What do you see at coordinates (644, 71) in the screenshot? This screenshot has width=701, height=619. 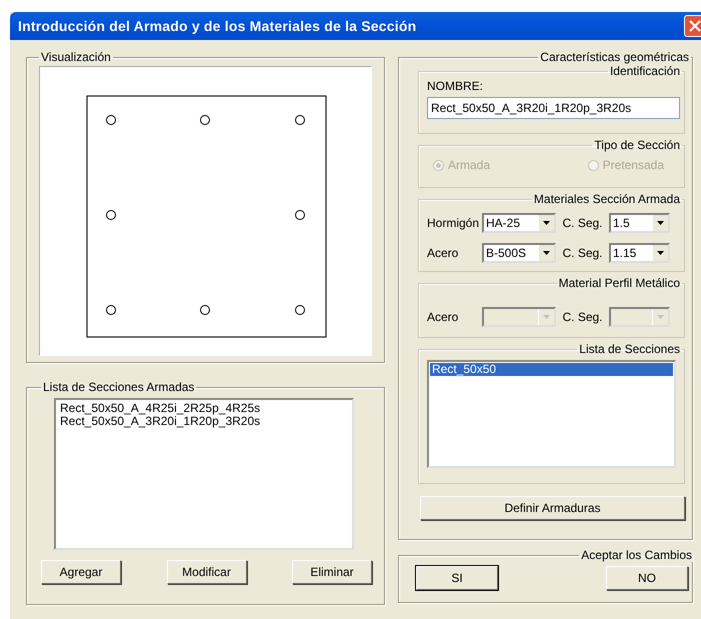 I see `group-title: Identificación` at bounding box center [644, 71].